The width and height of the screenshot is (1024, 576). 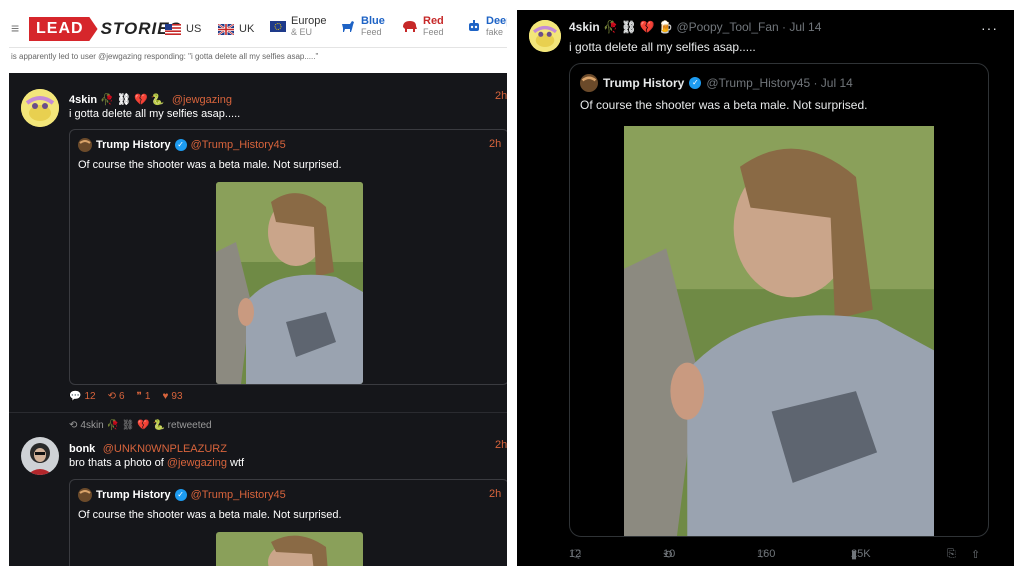 What do you see at coordinates (144, 396) in the screenshot?
I see `quote-count: ❞ 1` at bounding box center [144, 396].